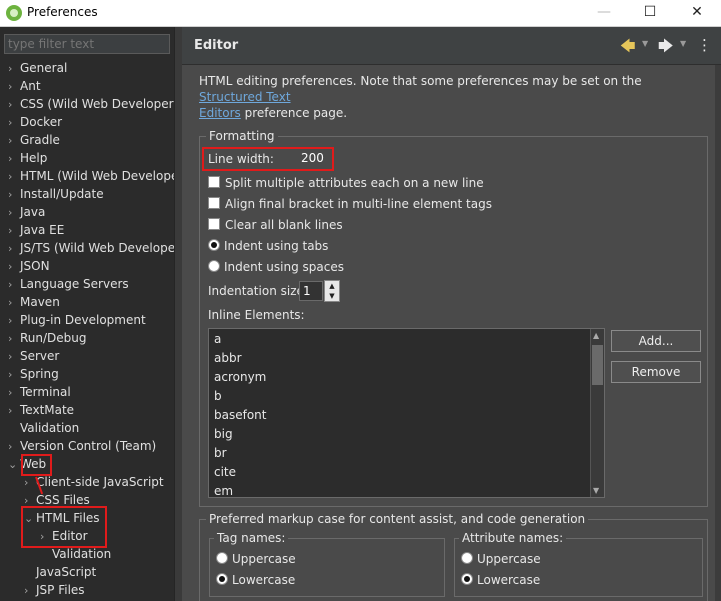 The image size is (721, 601). Describe the element at coordinates (94, 248) in the screenshot. I see `tree-item: › JS/TS (Wild Web Developer` at that location.